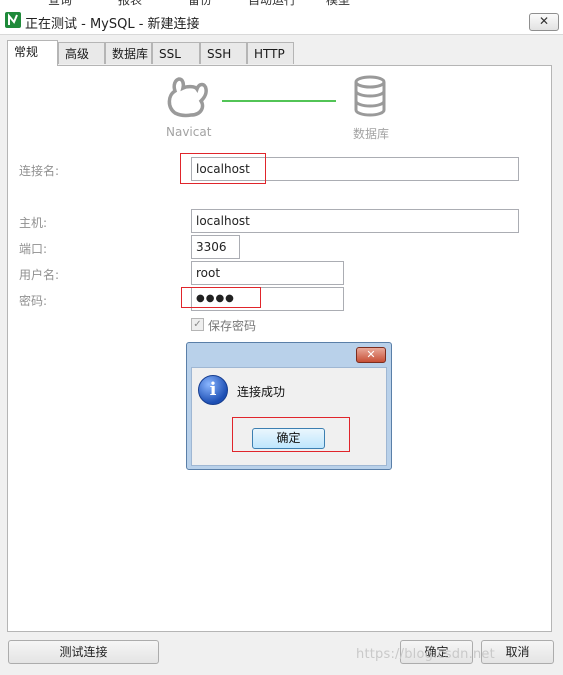 The image size is (563, 675). What do you see at coordinates (544, 22) in the screenshot?
I see `window-close-button: ✕` at bounding box center [544, 22].